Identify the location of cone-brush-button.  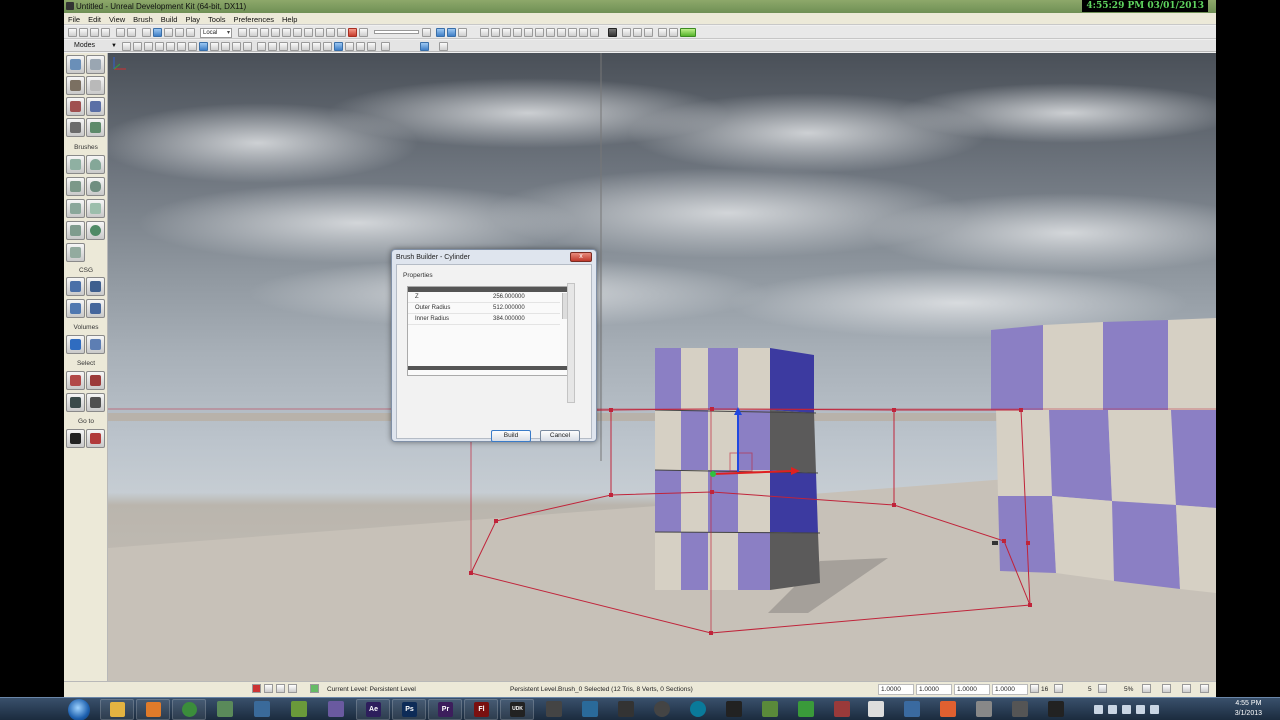
(95, 164).